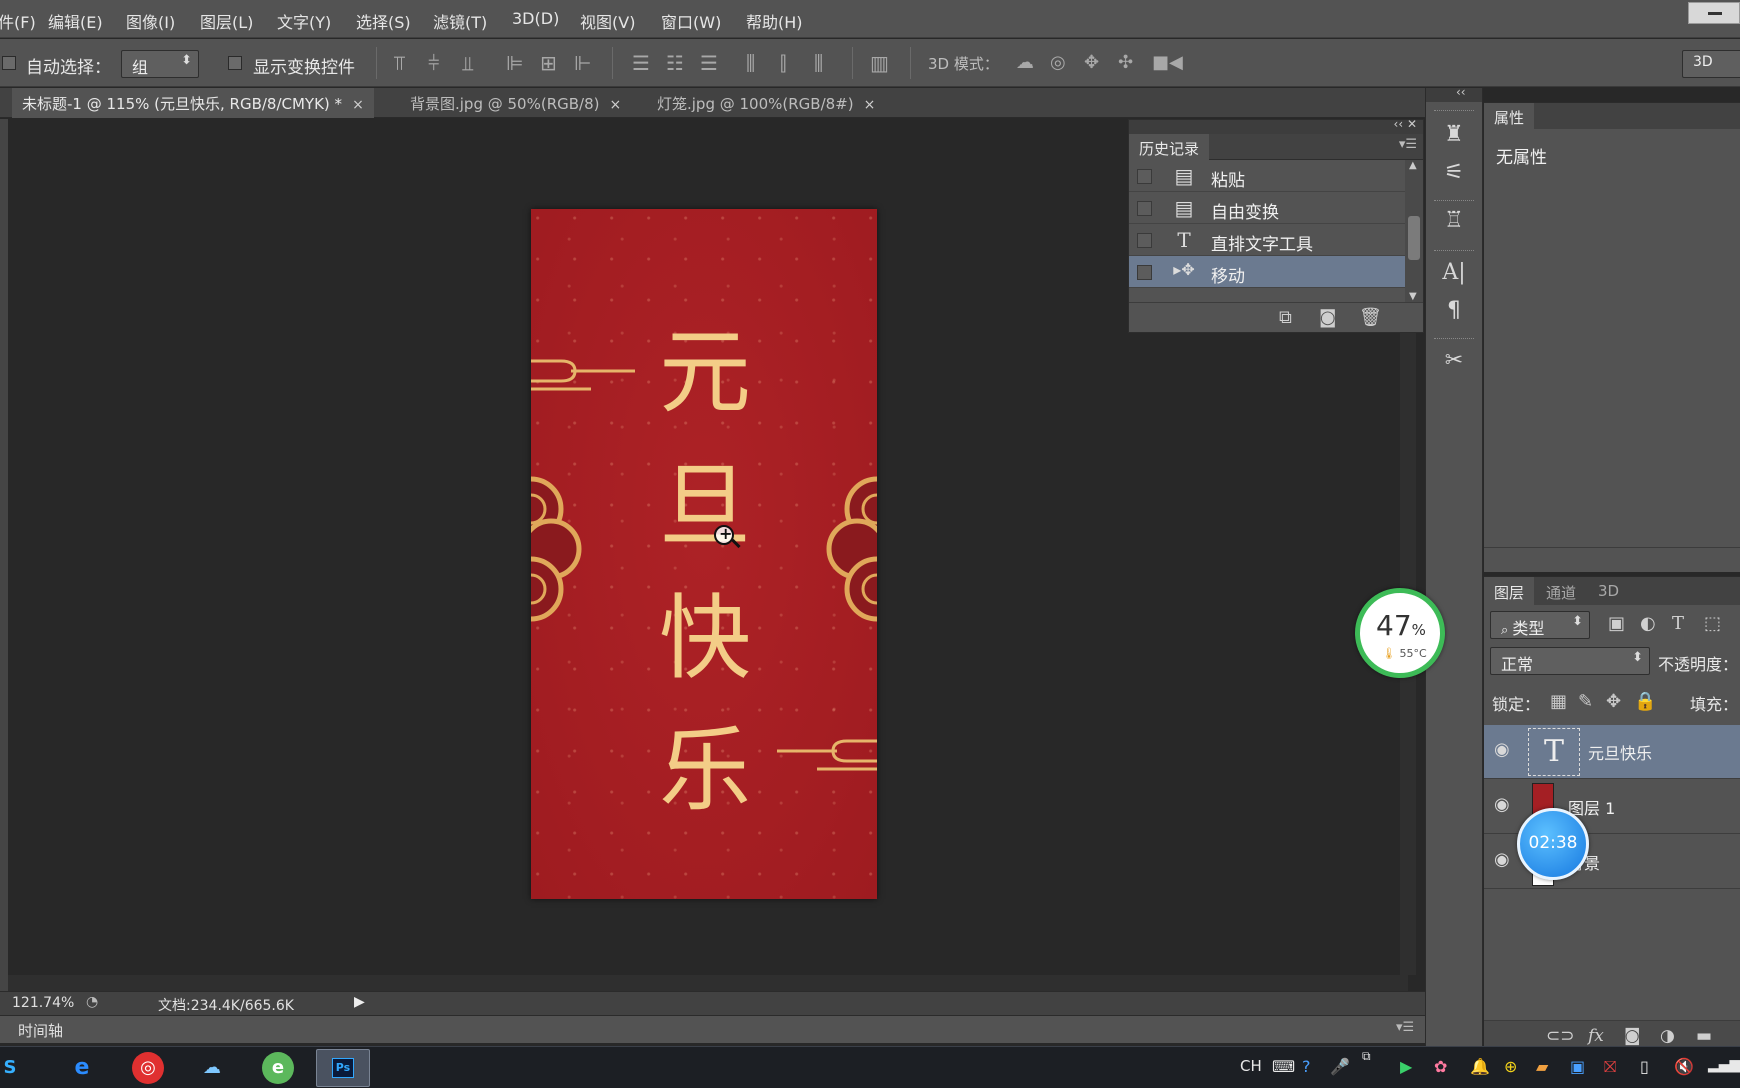 Image resolution: width=1740 pixels, height=1088 pixels. What do you see at coordinates (1408, 144) in the screenshot?
I see `panel-menu-icon: ▾☰` at bounding box center [1408, 144].